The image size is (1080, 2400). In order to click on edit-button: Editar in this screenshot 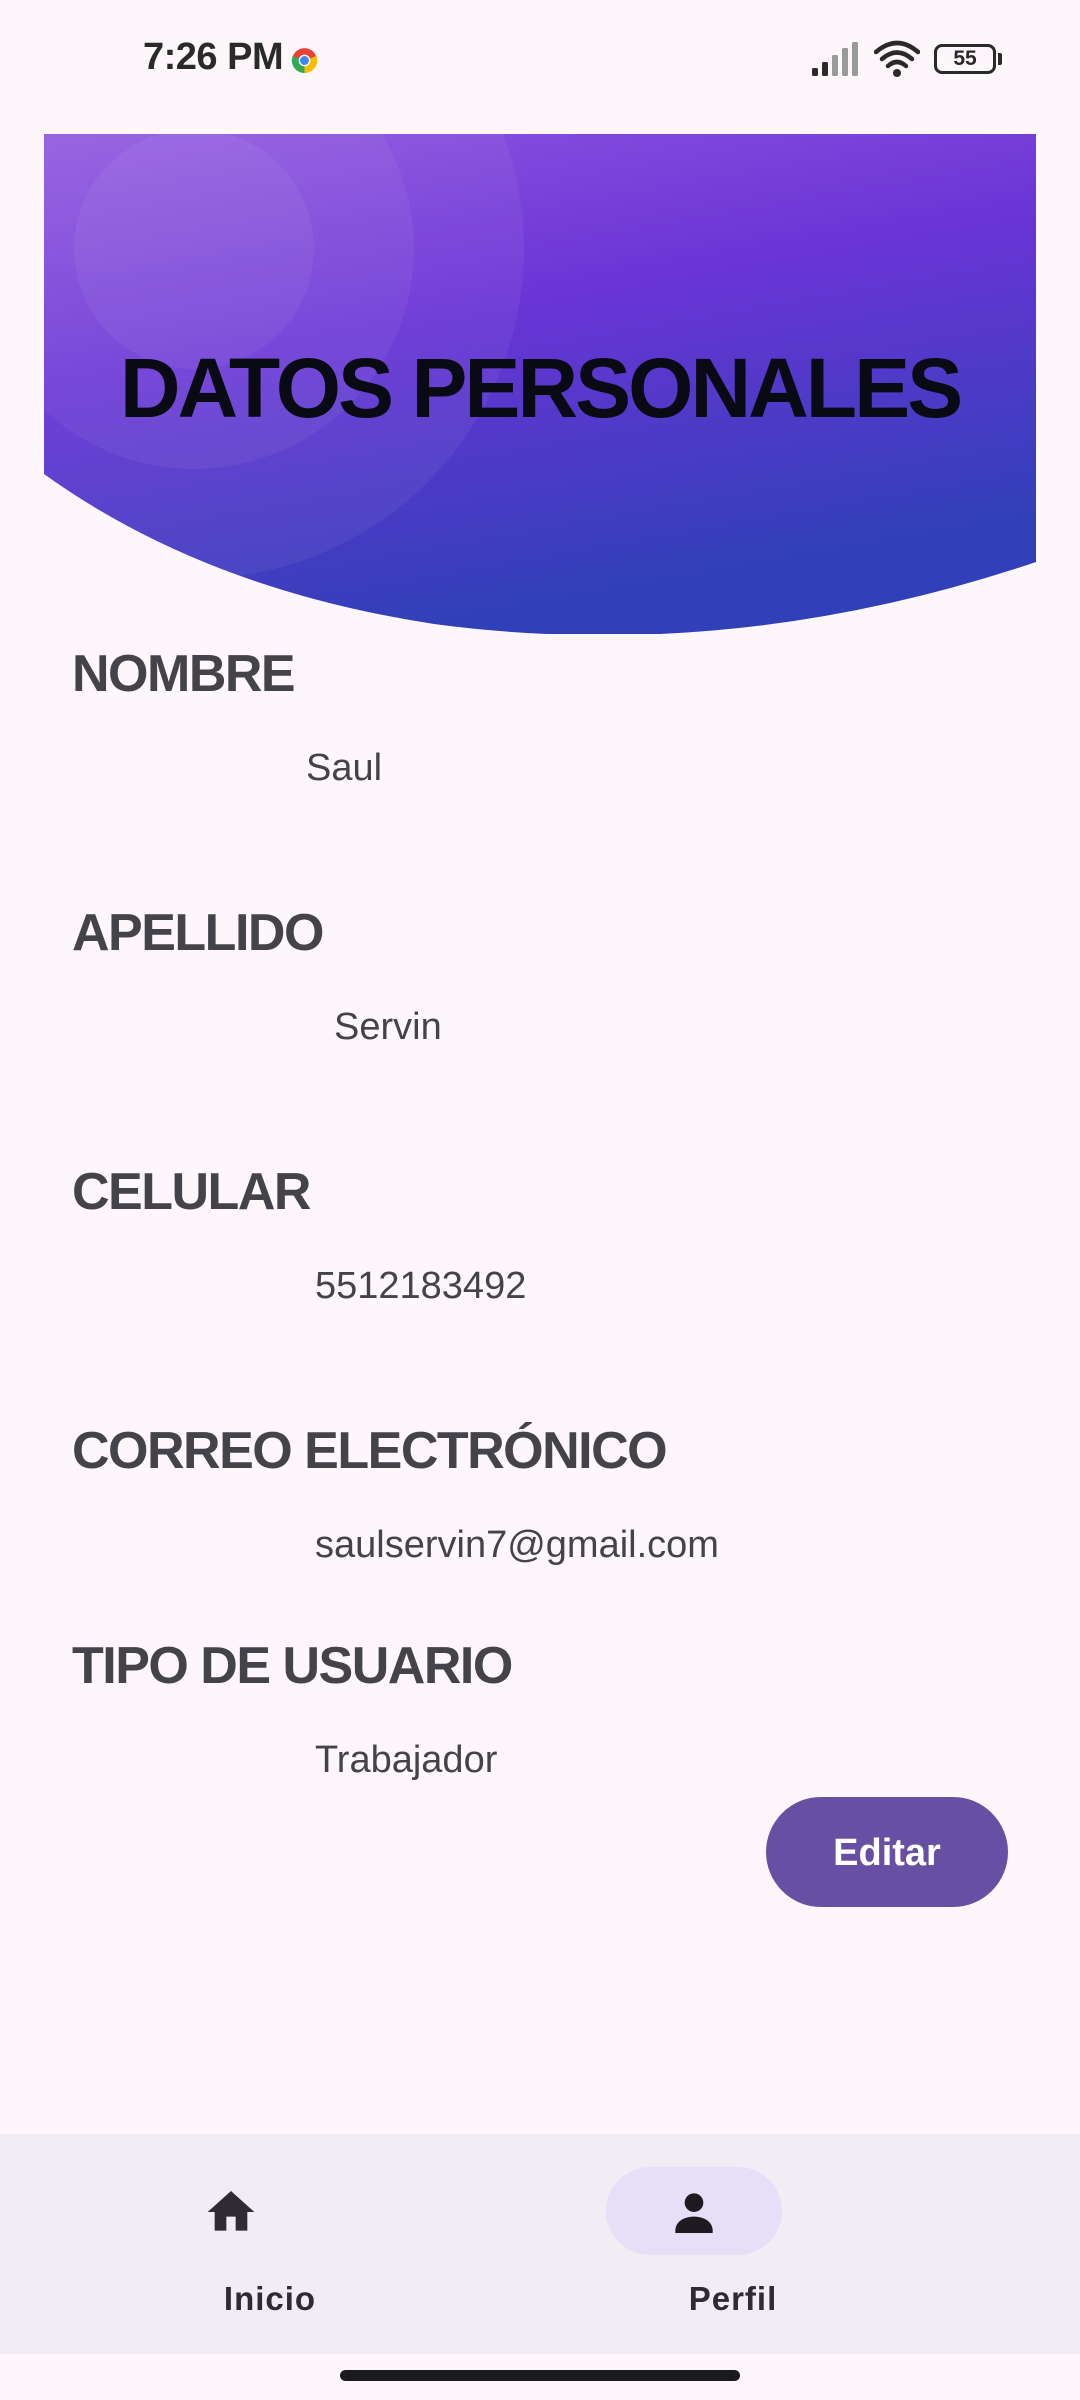, I will do `click(887, 1852)`.